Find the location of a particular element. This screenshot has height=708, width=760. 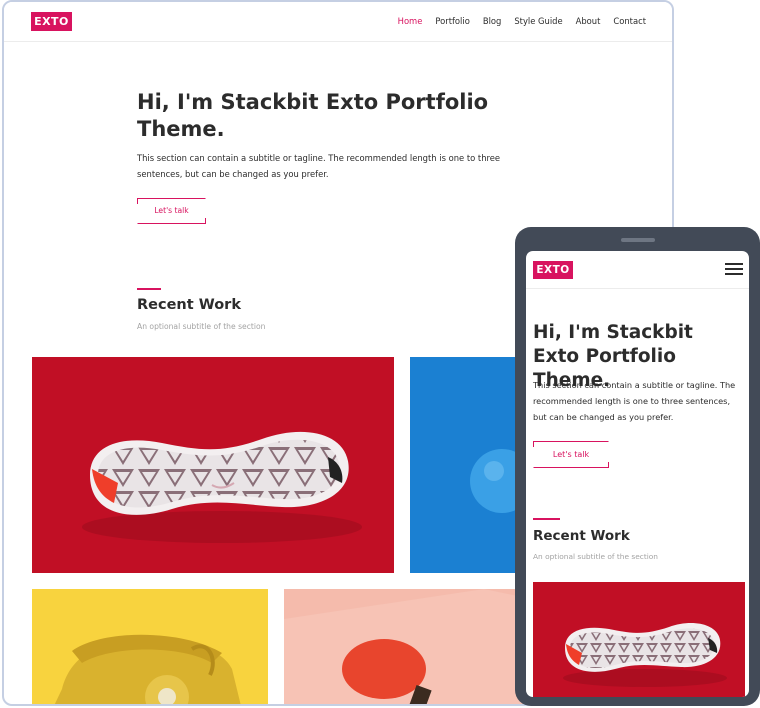

mobile-portfolio-tile-sneaker is located at coordinates (639, 639).